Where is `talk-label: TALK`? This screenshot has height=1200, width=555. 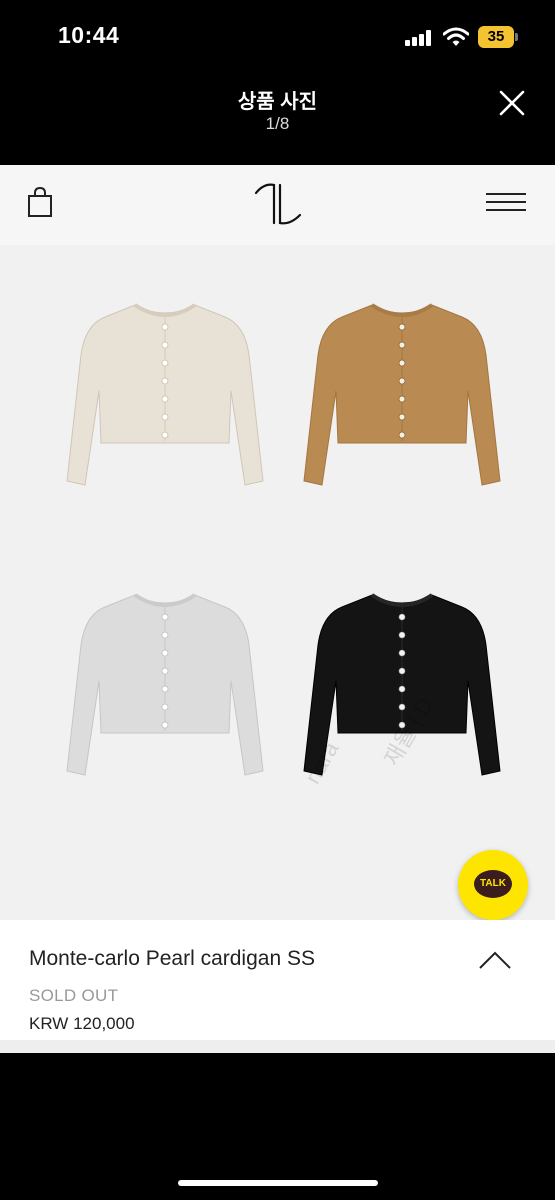 talk-label: TALK is located at coordinates (493, 883).